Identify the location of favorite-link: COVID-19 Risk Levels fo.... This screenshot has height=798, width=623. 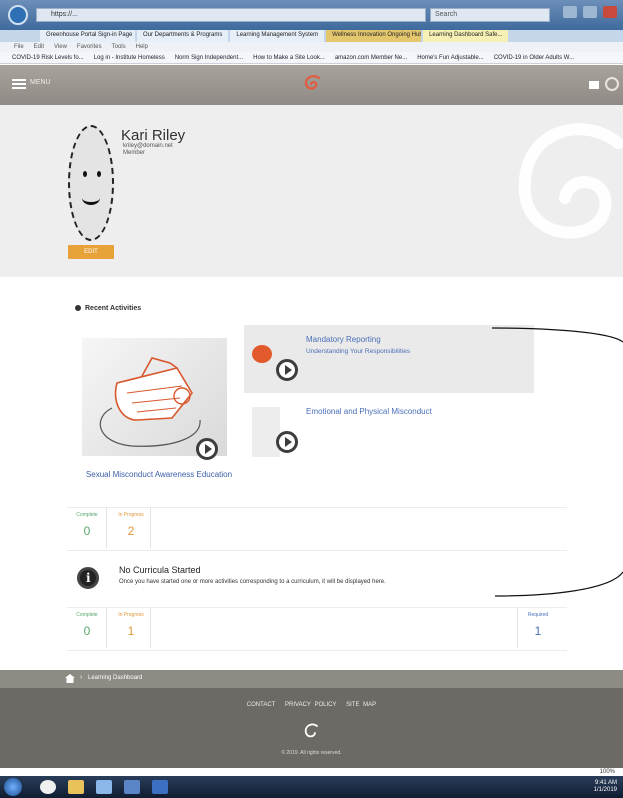
(48, 57).